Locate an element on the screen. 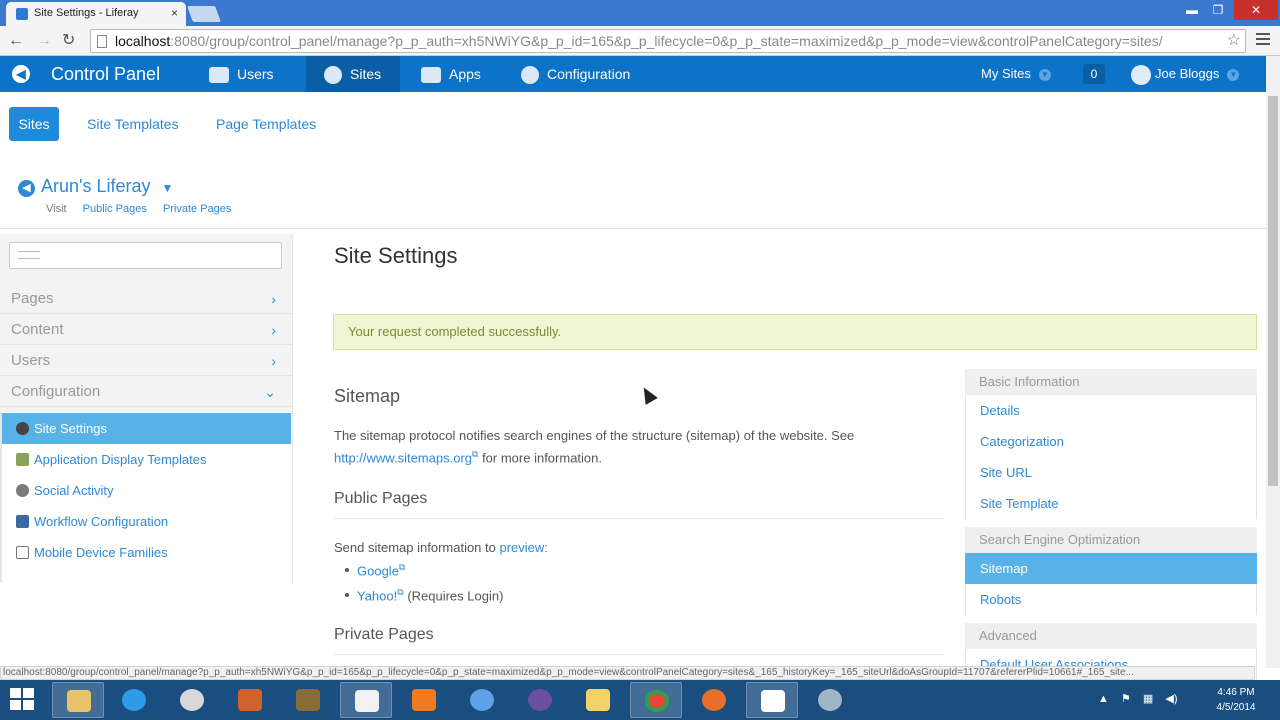 Image resolution: width=1280 pixels, height=720 pixels. mobile-device-icon is located at coordinates (22, 552).